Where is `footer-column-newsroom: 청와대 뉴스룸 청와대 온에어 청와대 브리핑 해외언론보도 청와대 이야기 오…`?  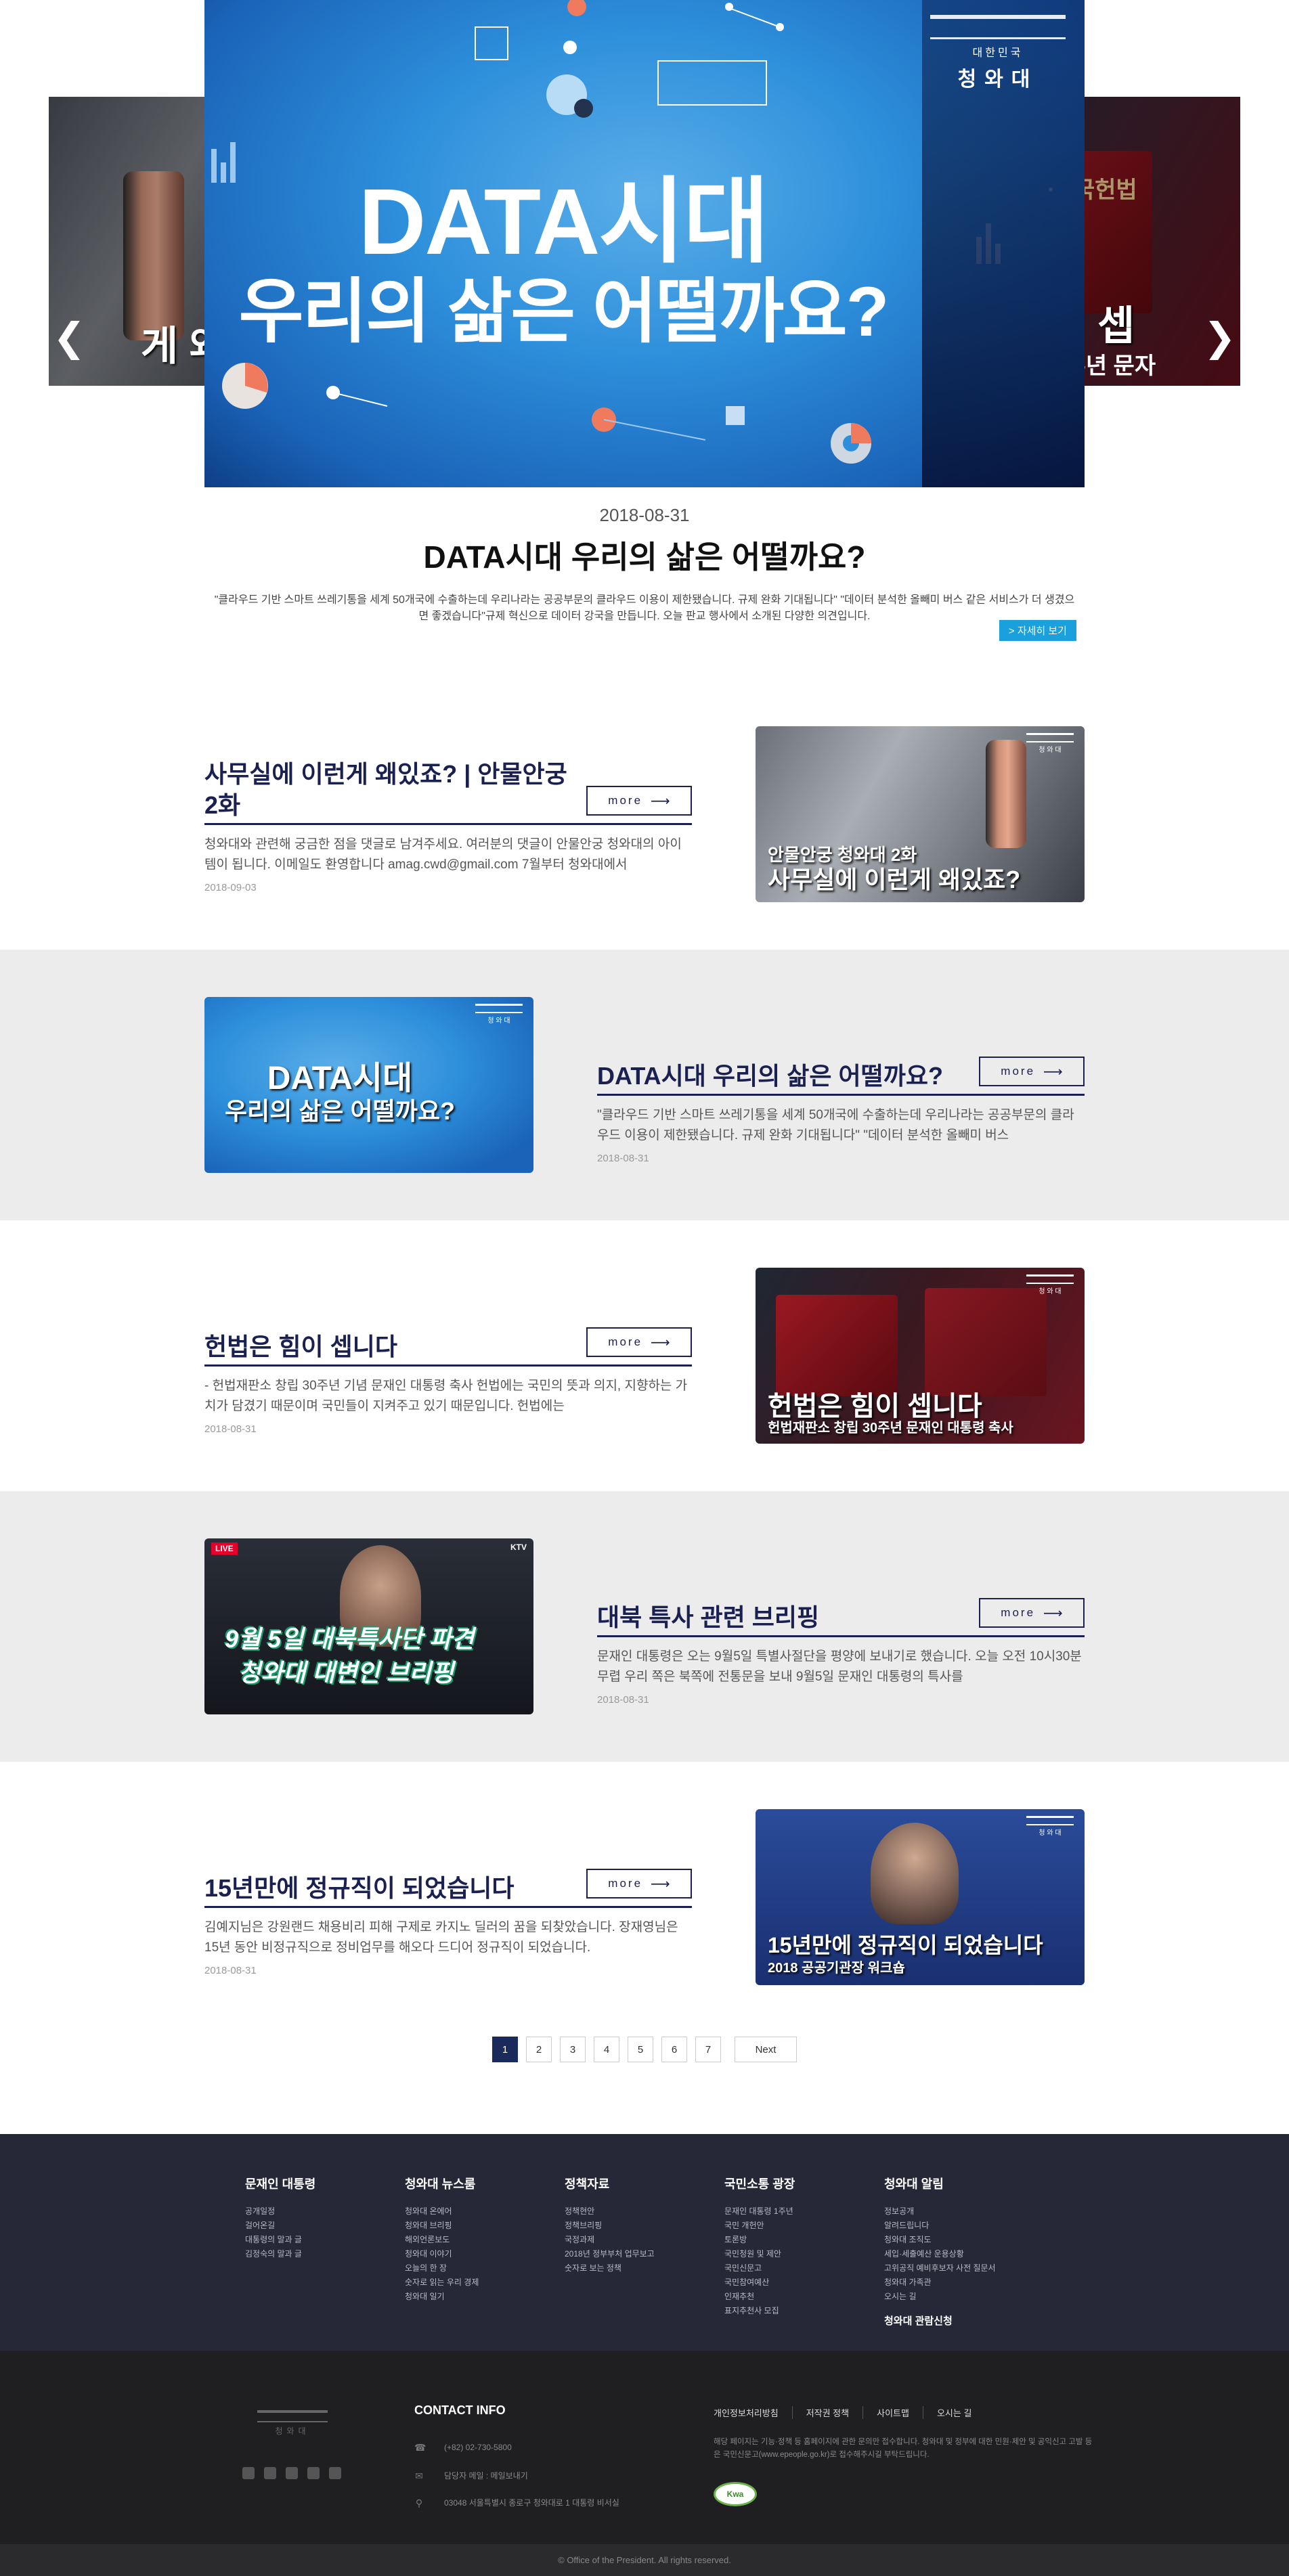
footer-column-newsroom: 청와대 뉴스룸 청와대 온에어 청와대 브리핑 해외언론보도 청와대 이야기 오… is located at coordinates (485, 2251).